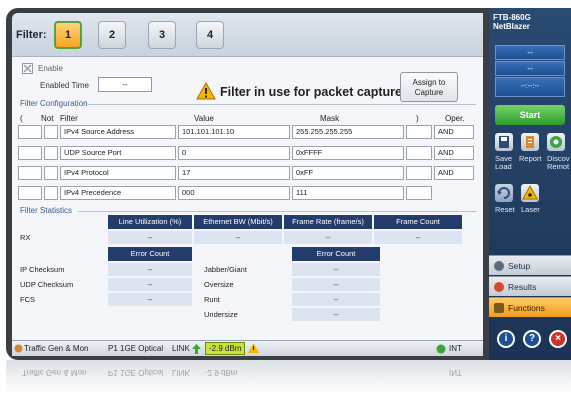 The image size is (571, 394). What do you see at coordinates (234, 153) in the screenshot?
I see `value-field-cell: 0` at bounding box center [234, 153].